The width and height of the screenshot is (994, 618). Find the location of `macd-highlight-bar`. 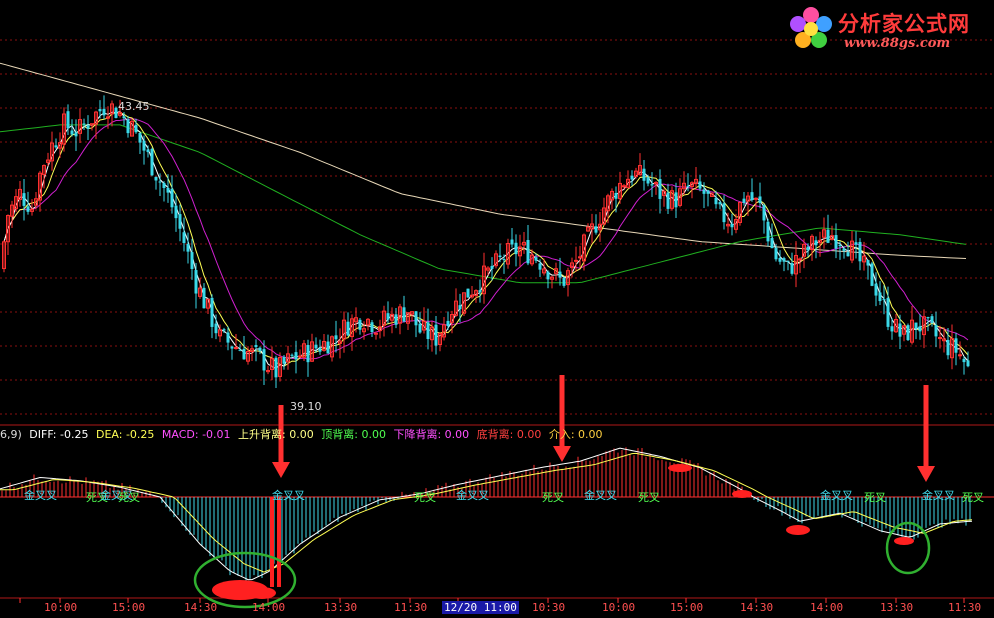

macd-highlight-bar is located at coordinates (279, 542).